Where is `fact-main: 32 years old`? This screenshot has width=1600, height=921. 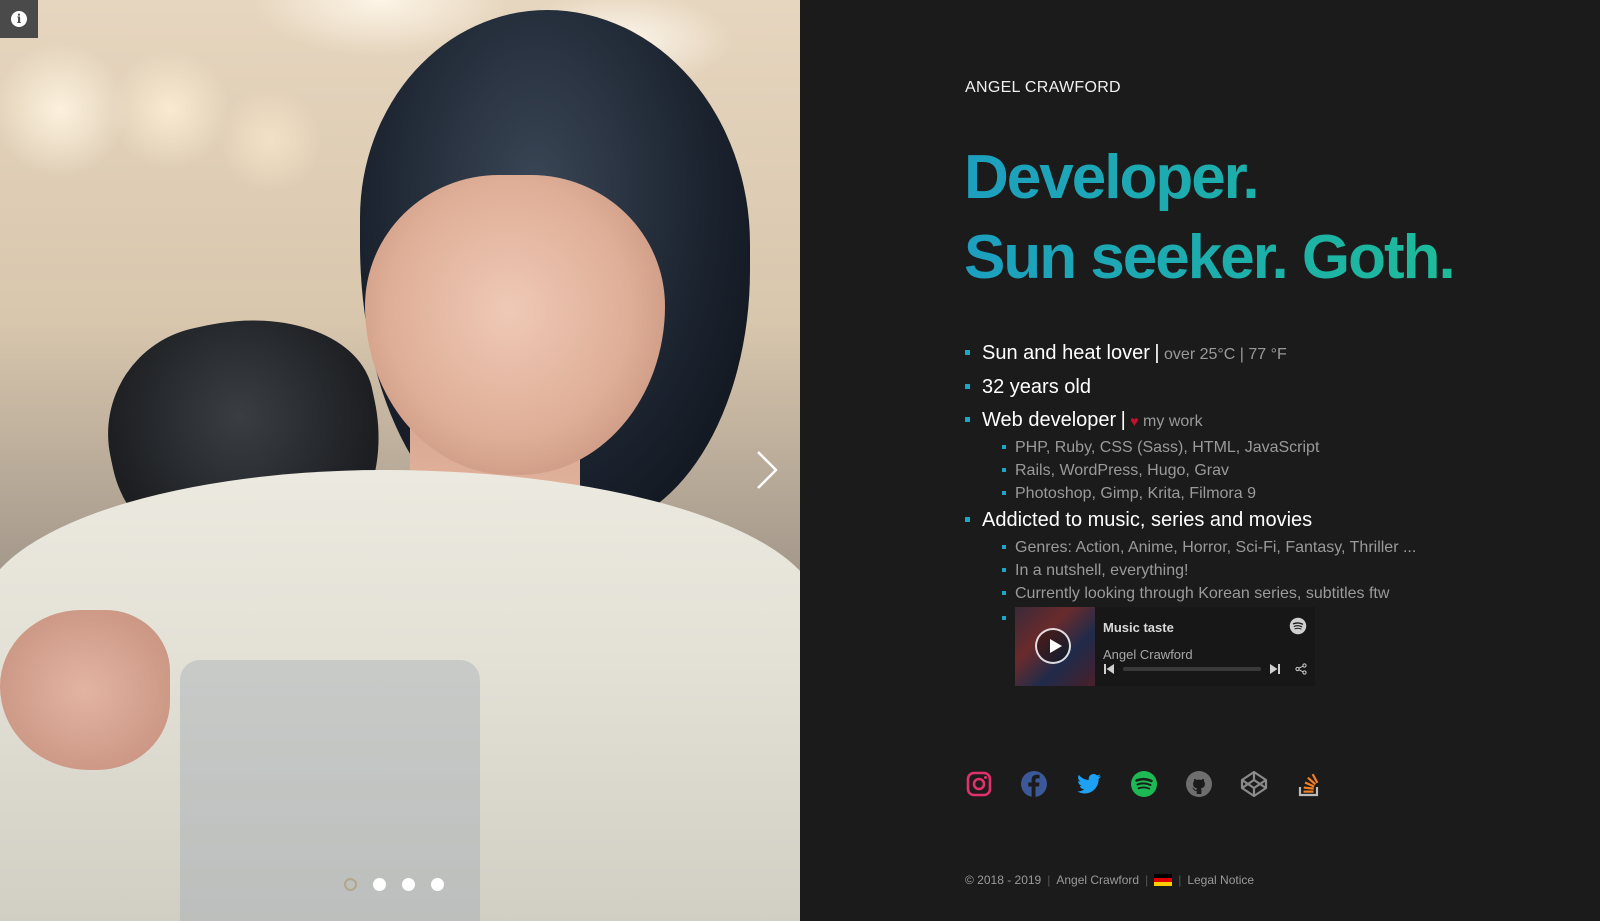 fact-main: 32 years old is located at coordinates (1036, 387).